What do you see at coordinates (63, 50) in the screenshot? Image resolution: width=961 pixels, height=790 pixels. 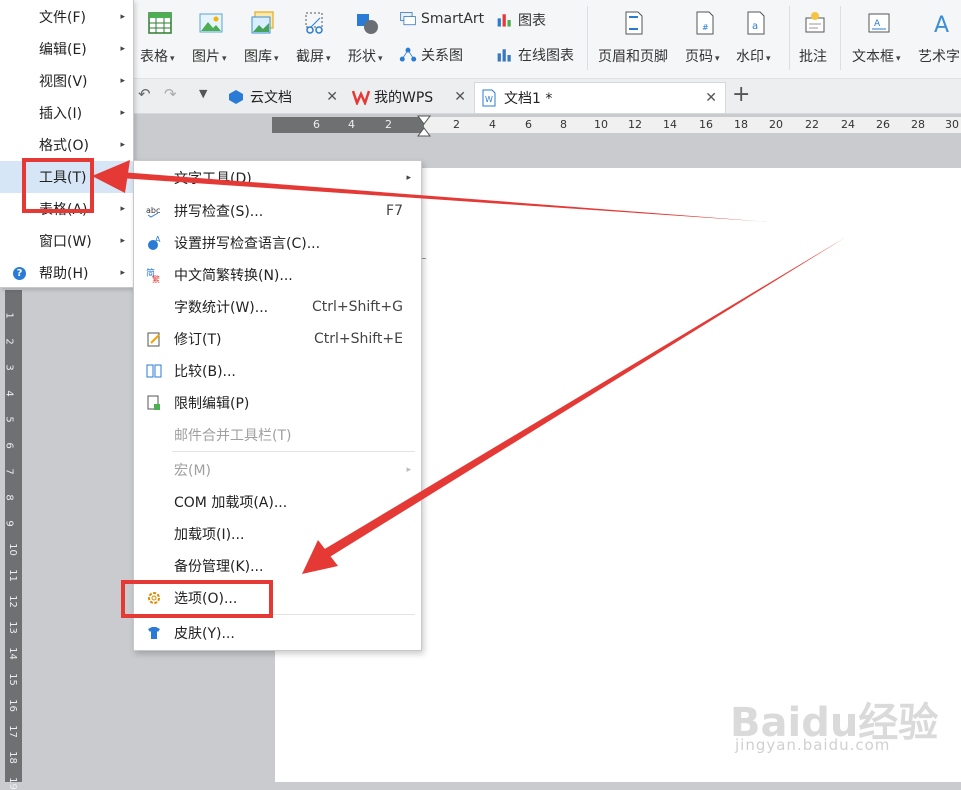 I see `menu-item-label: 编辑(E)` at bounding box center [63, 50].